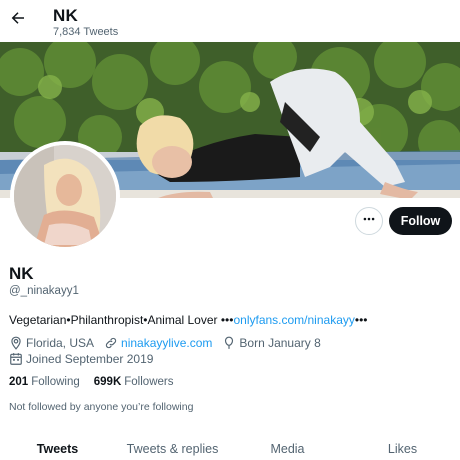 This screenshot has width=460, height=460. Describe the element at coordinates (60, 343) in the screenshot. I see `location-text: Florida, USA` at that location.